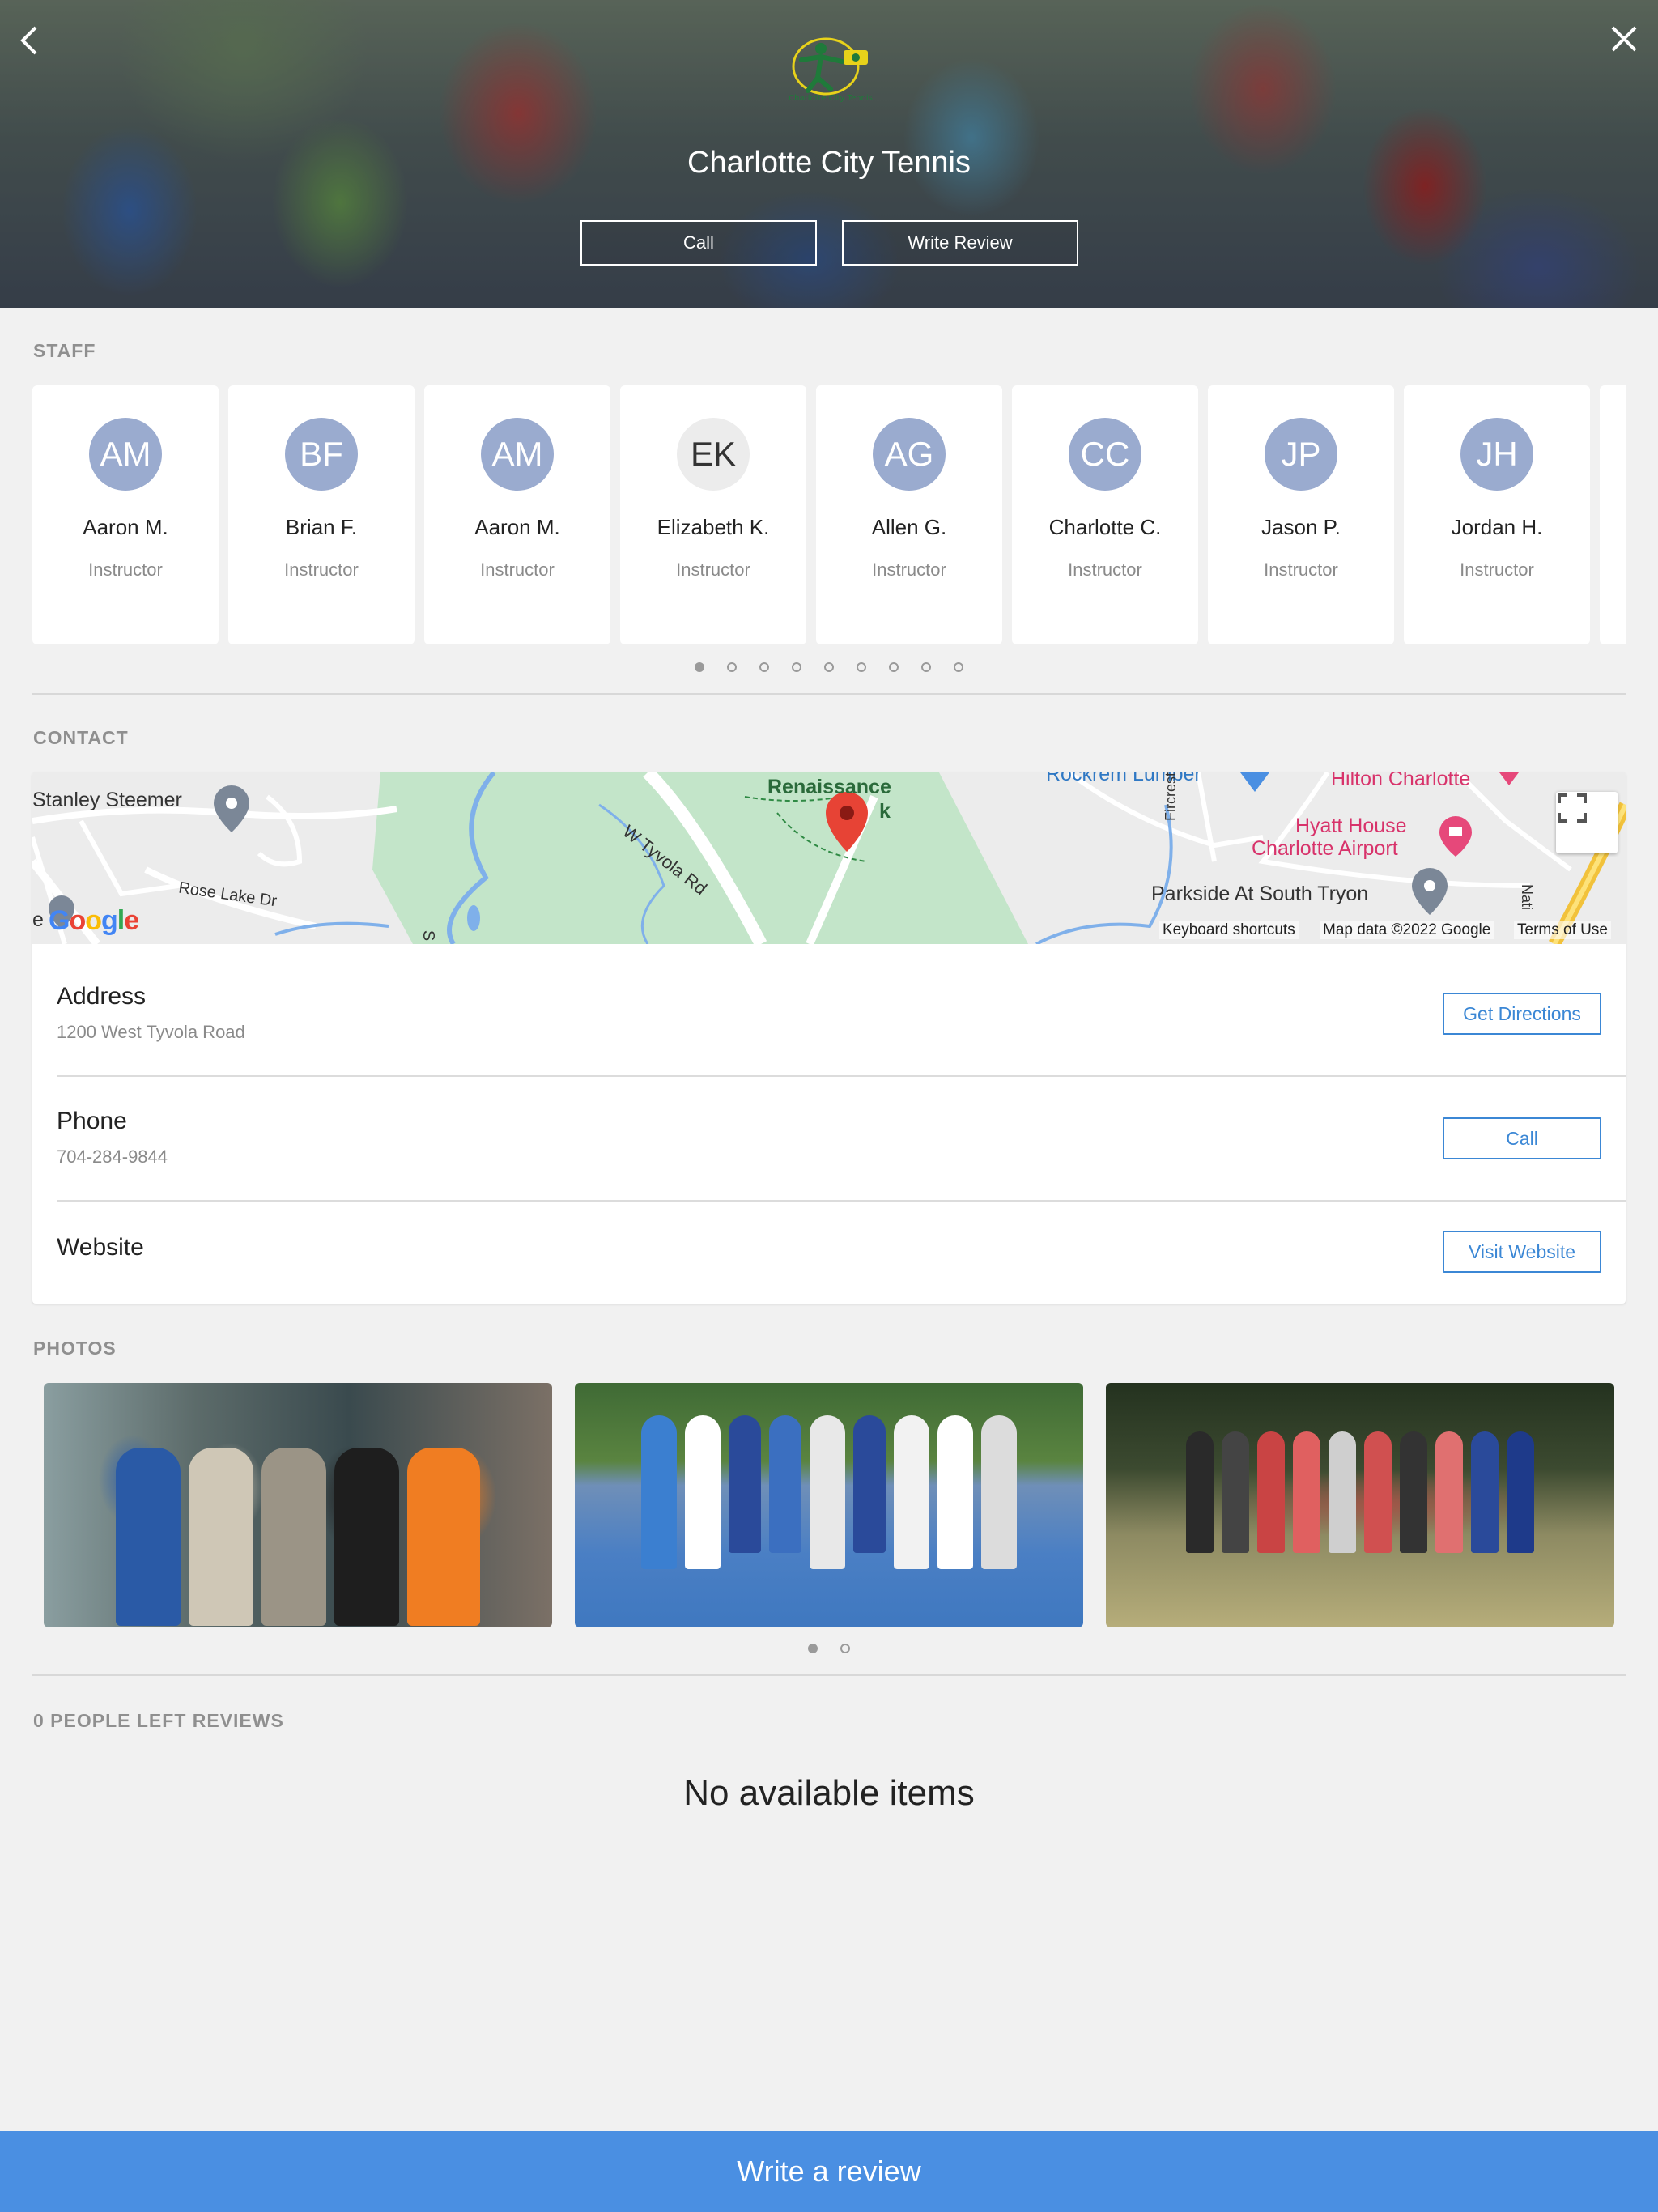 Image resolution: width=1658 pixels, height=2212 pixels. Describe the element at coordinates (829, 1649) in the screenshot. I see `photos-pagination` at that location.